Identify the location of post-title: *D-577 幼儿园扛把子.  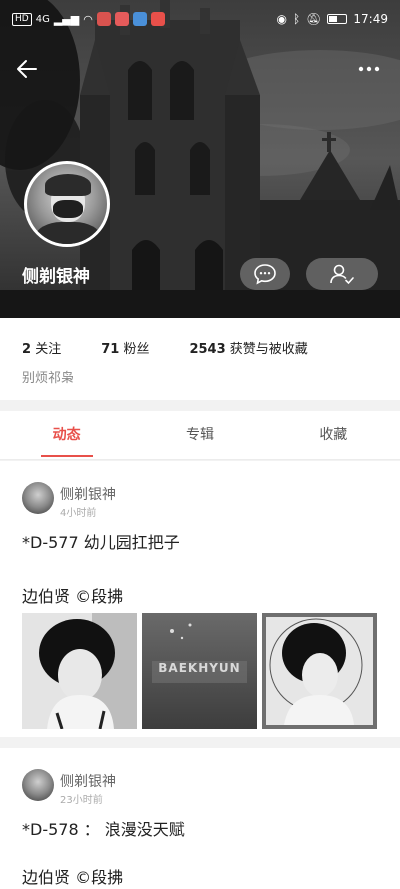
(101, 542).